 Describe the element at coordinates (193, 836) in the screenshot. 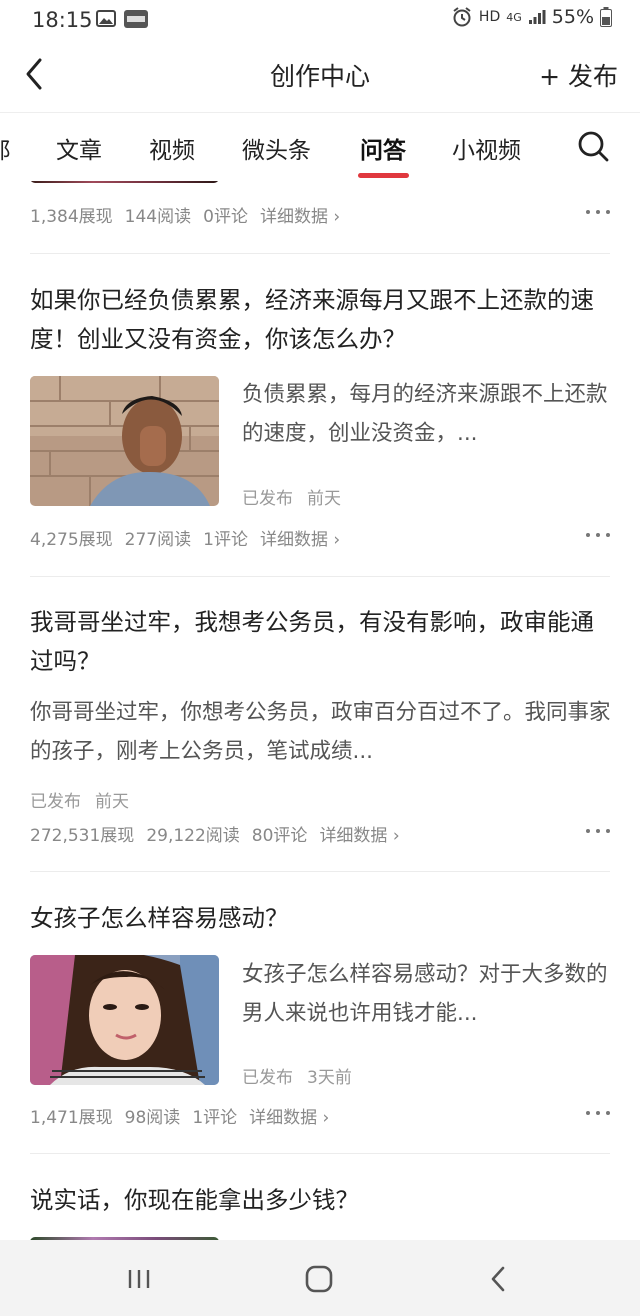

I see `reads-count: 29,122阅读` at that location.